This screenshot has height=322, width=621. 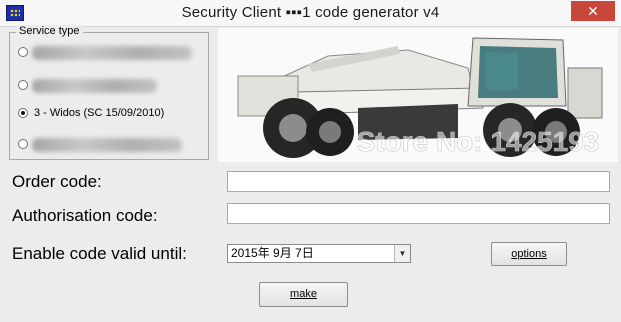 I want to click on watermark-text: Store No: 1425193, so click(x=478, y=141).